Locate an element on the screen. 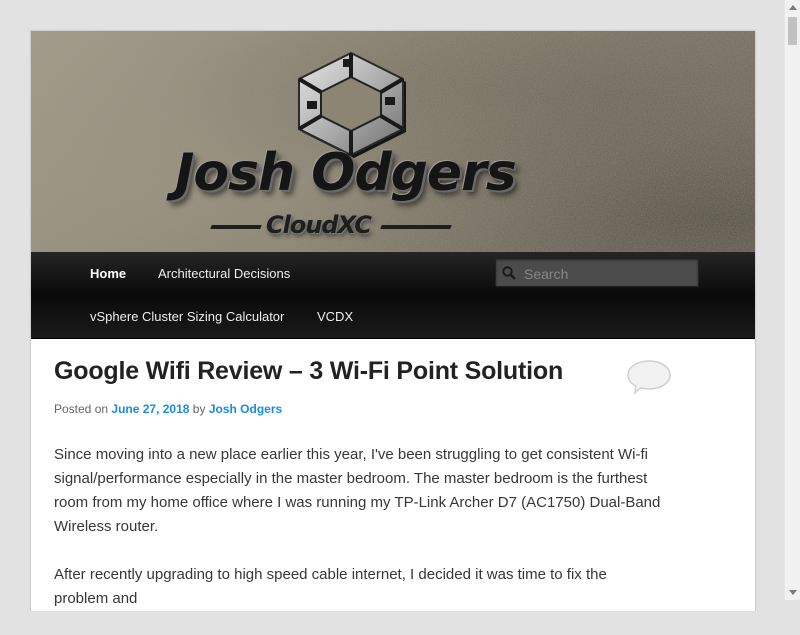  search-box is located at coordinates (597, 272).